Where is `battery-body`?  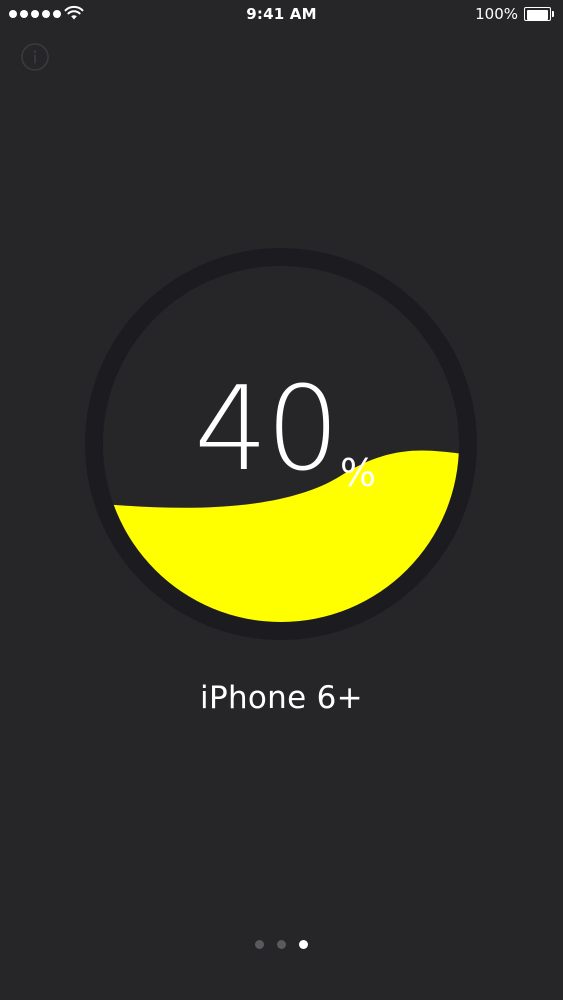
battery-body is located at coordinates (537, 14).